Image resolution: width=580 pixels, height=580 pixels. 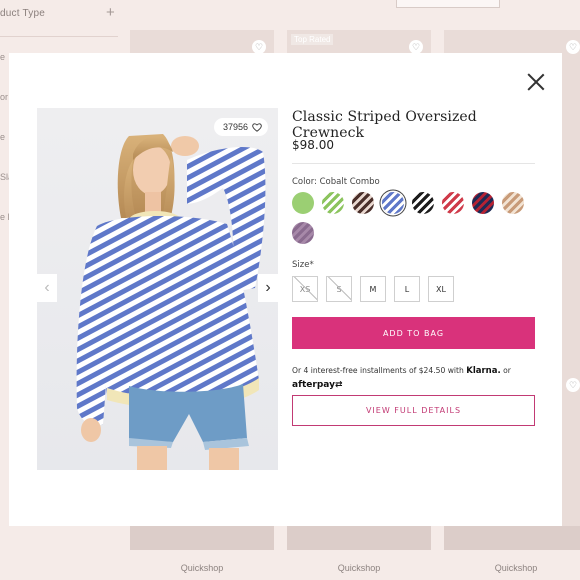 What do you see at coordinates (448, 4) in the screenshot?
I see `sort-dropdown` at bounding box center [448, 4].